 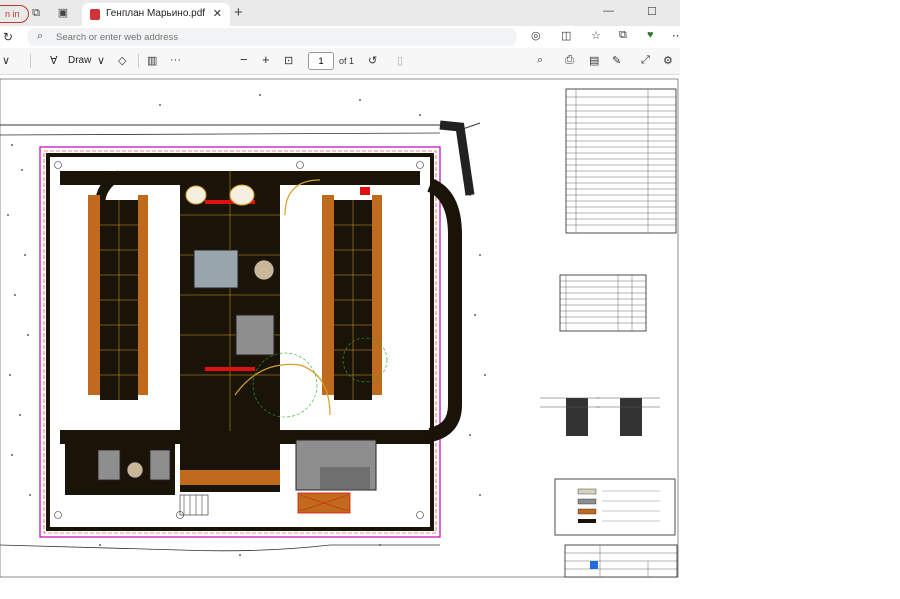 What do you see at coordinates (238, 12) in the screenshot?
I see `new-tab-button: +` at bounding box center [238, 12].